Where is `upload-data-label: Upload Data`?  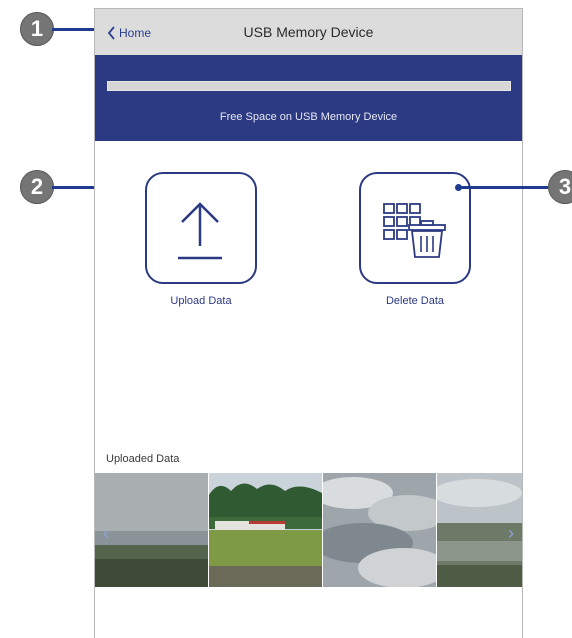
upload-data-label: Upload Data is located at coordinates (201, 301).